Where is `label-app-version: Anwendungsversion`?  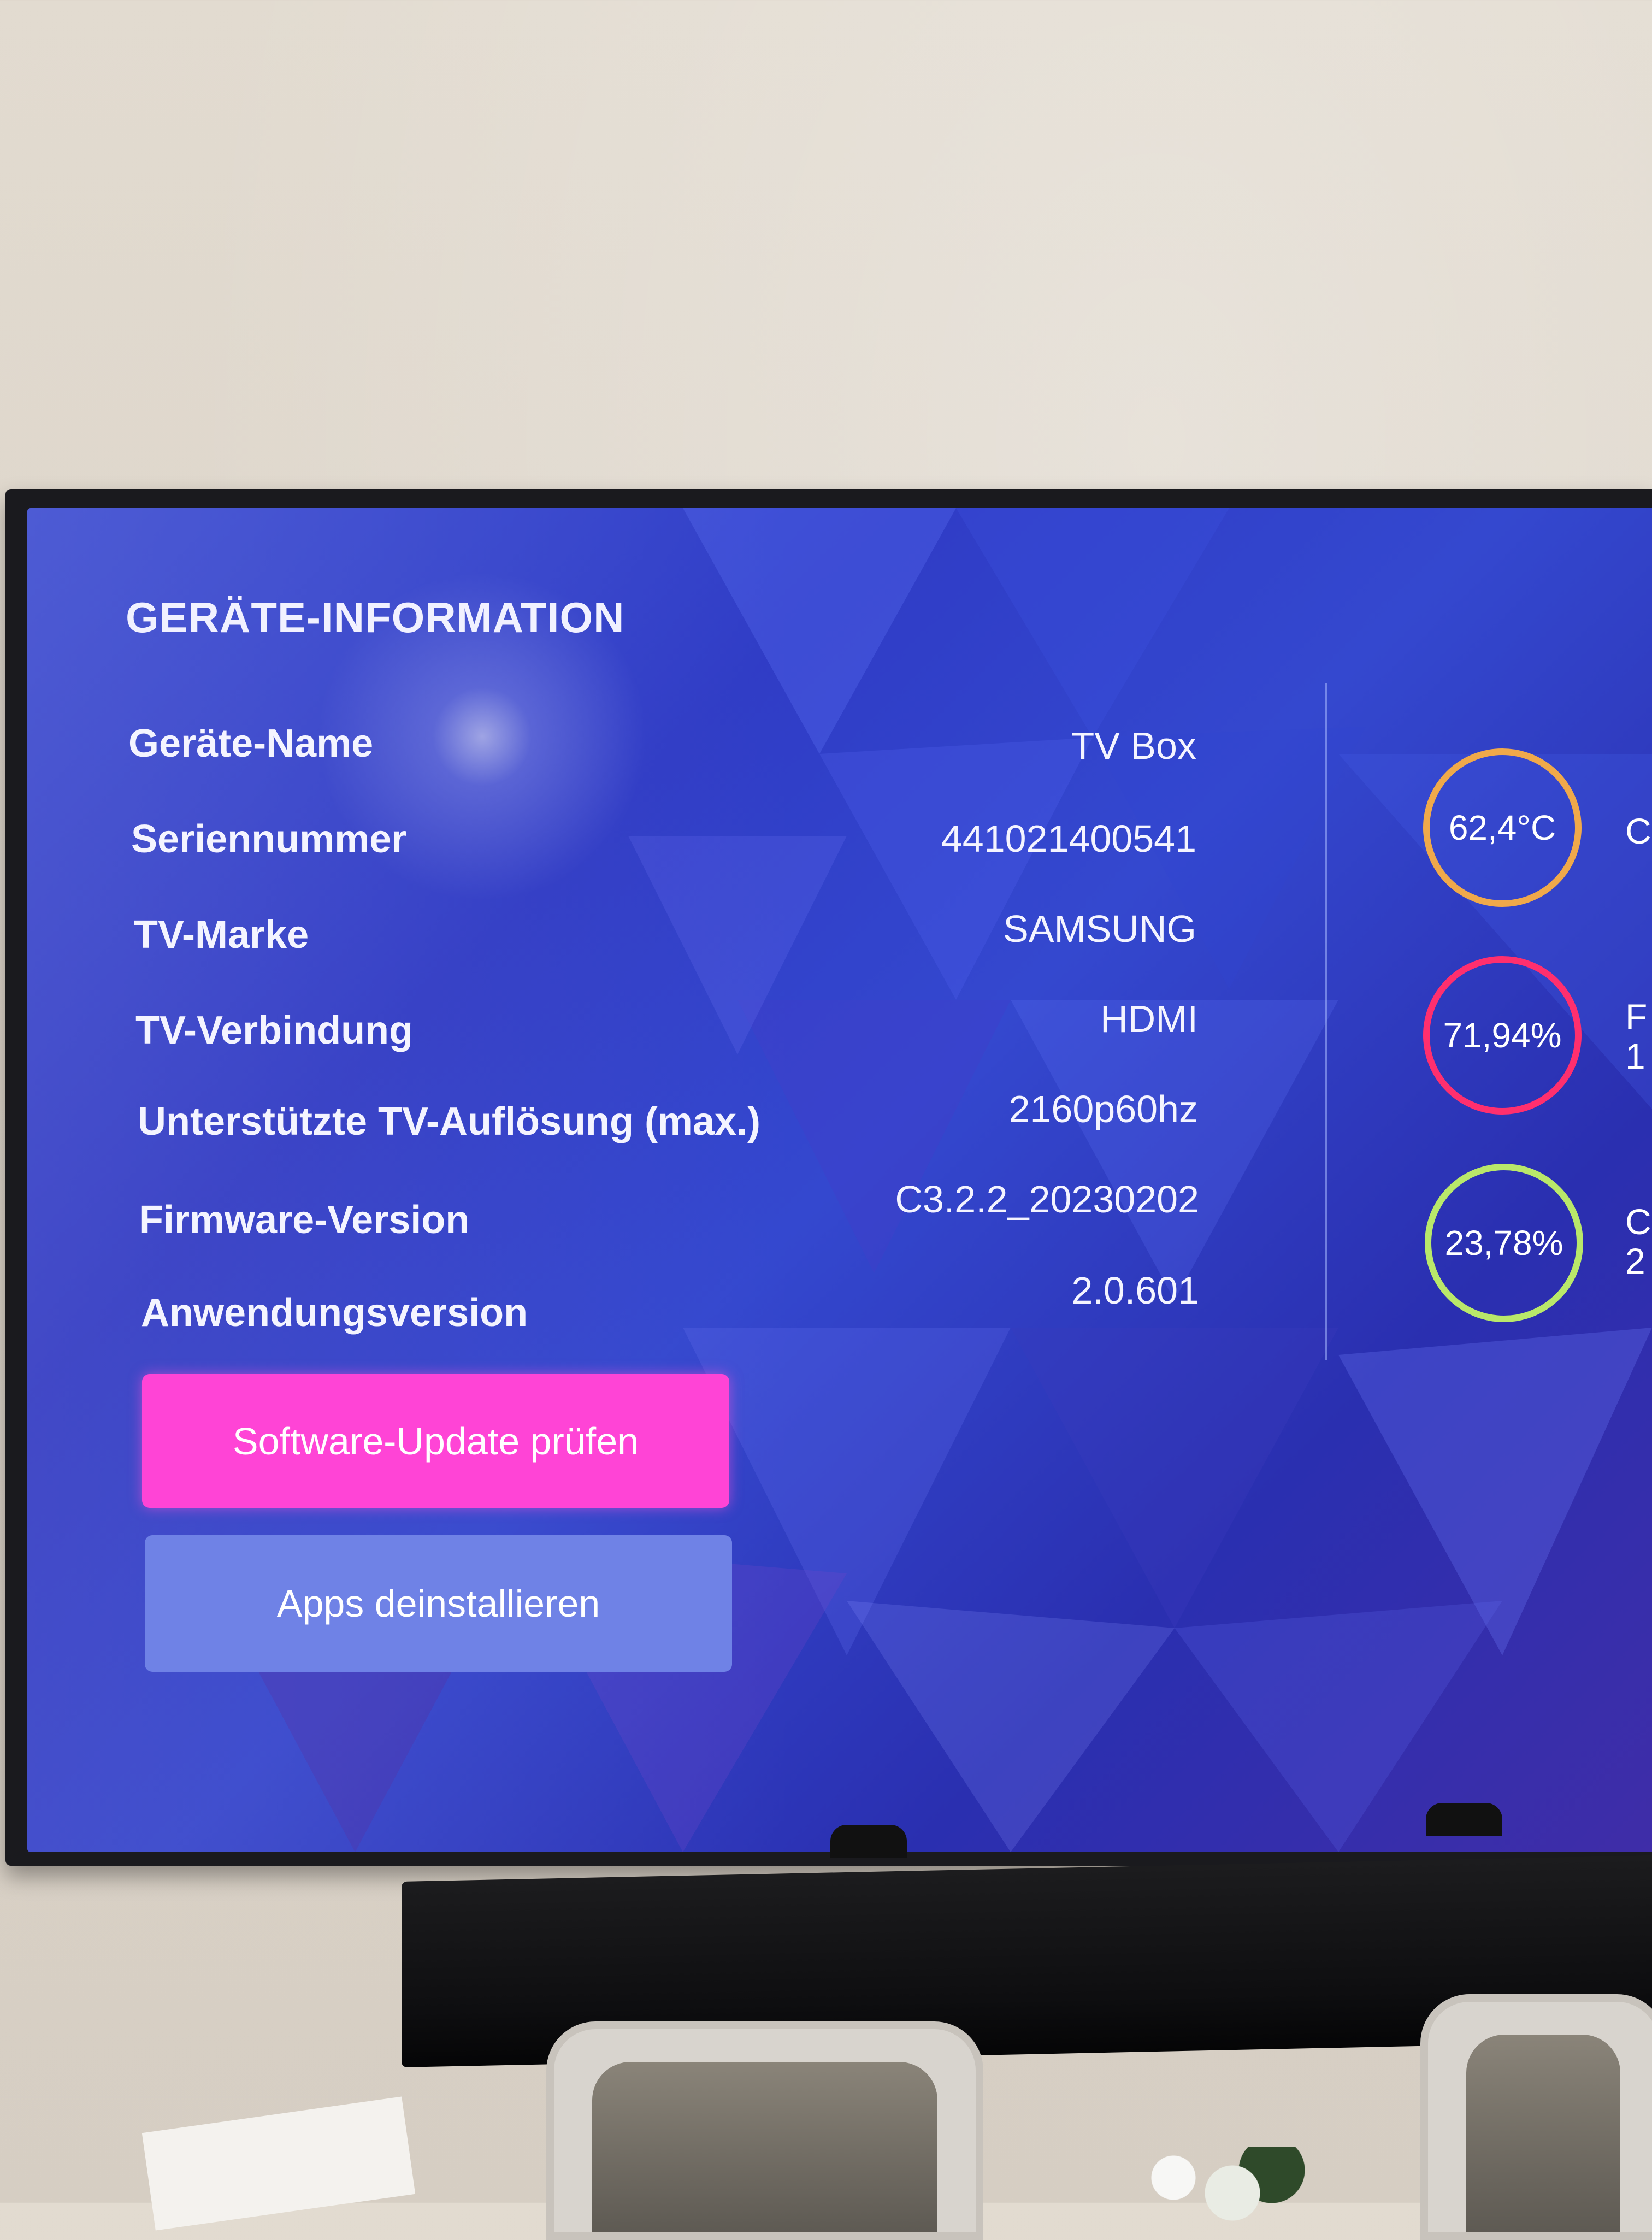 label-app-version: Anwendungsversion is located at coordinates (334, 1313).